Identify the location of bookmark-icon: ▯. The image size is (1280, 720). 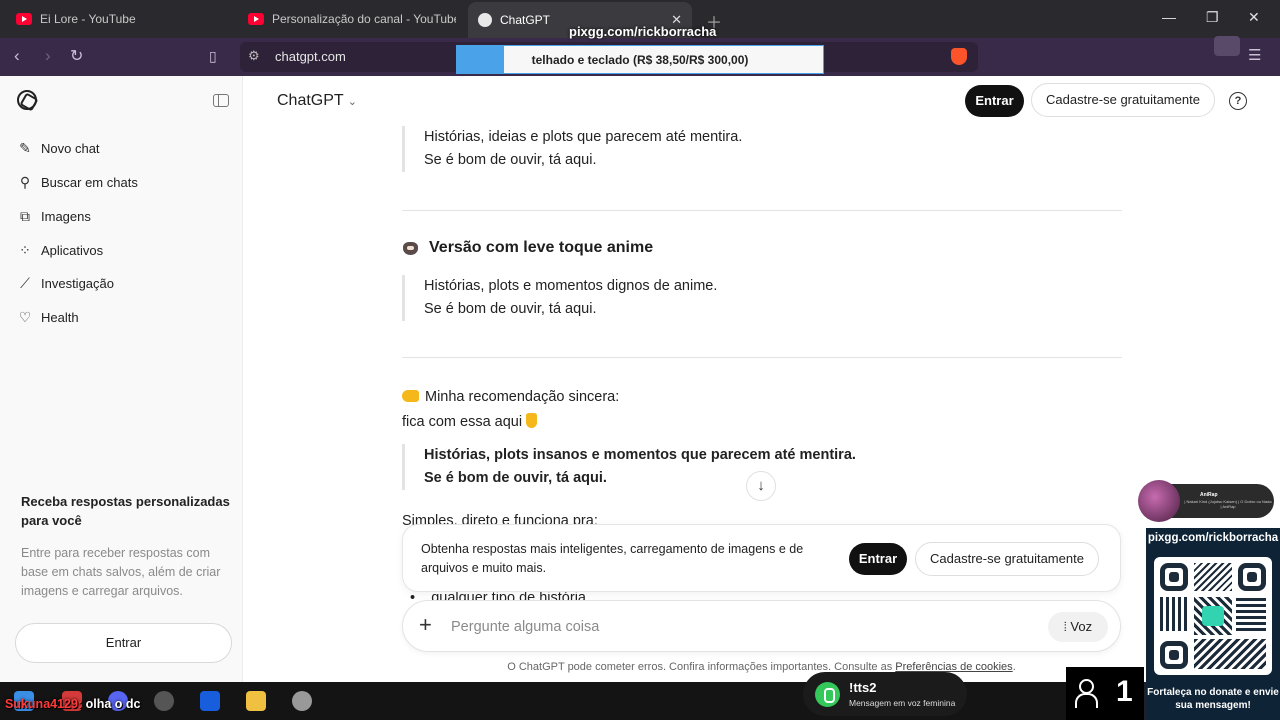
(213, 56).